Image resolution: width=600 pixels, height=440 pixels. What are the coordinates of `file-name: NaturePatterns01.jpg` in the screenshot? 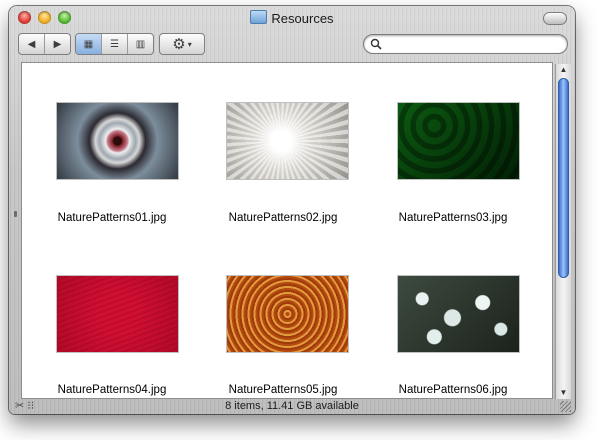 It's located at (112, 218).